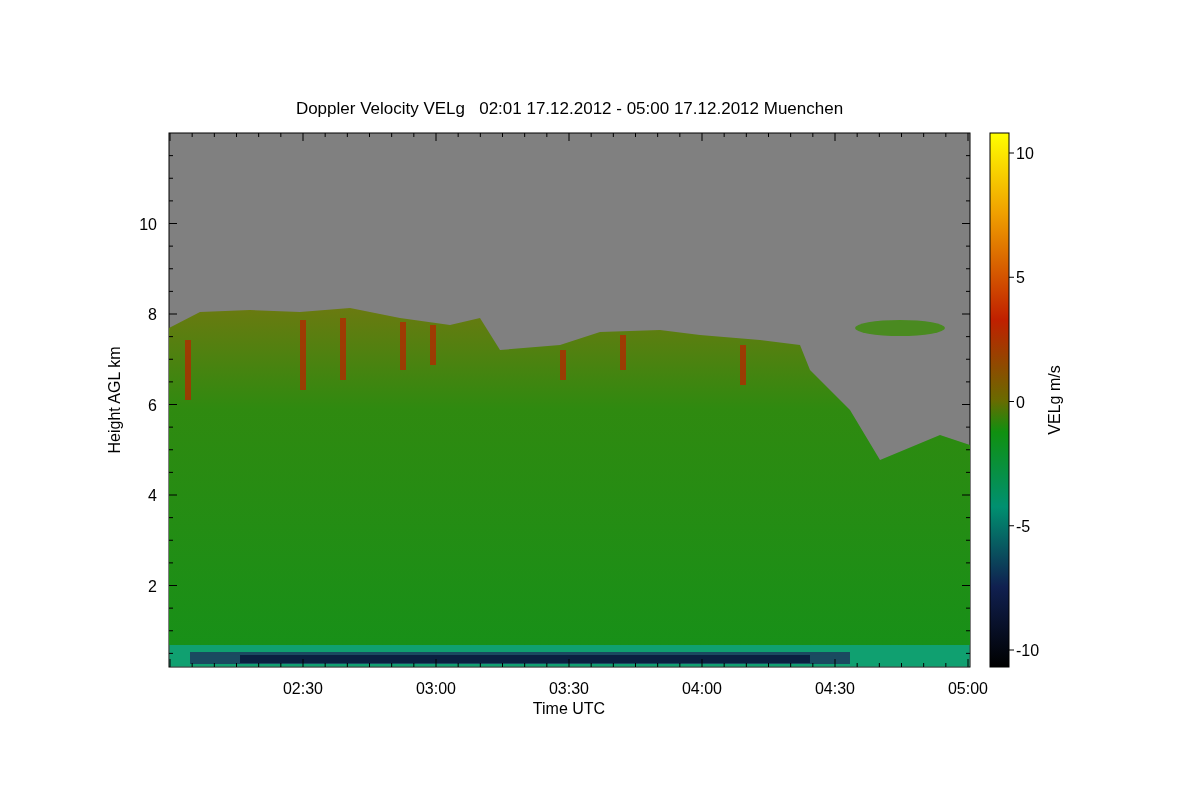  Describe the element at coordinates (152, 495) in the screenshot. I see `y-tick-label: 4` at that location.